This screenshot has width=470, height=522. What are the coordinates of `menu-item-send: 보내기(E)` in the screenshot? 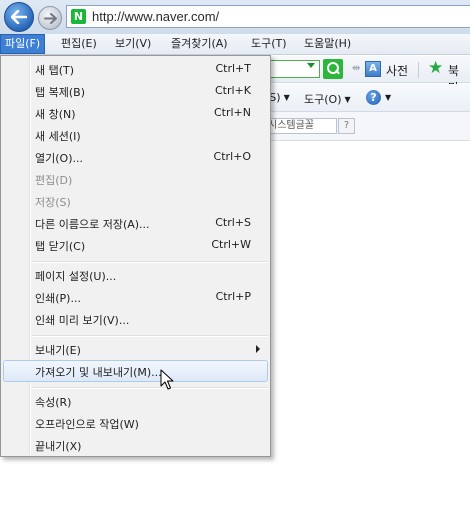 It's located at (135, 349).